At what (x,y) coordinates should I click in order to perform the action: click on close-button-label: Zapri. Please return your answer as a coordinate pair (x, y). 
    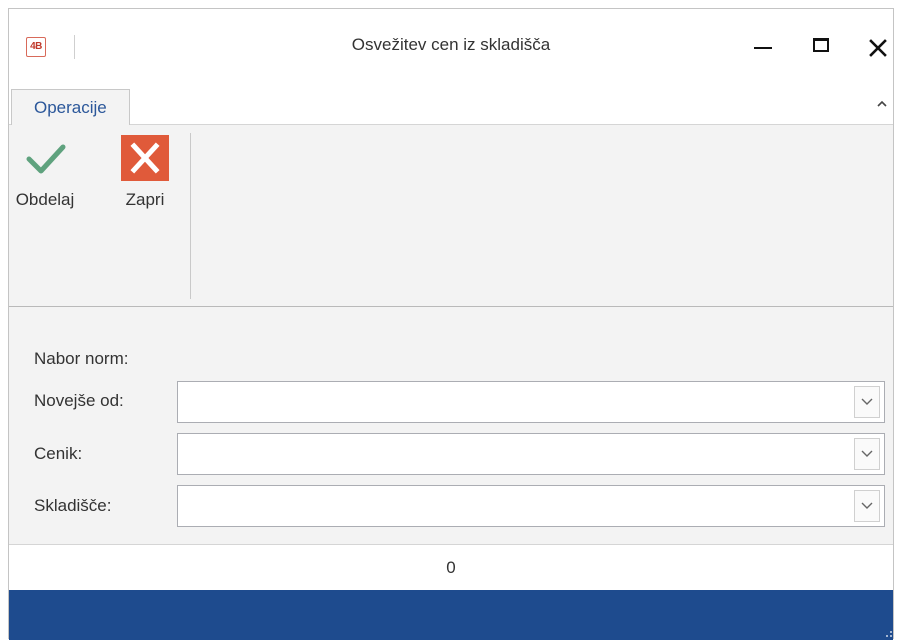
    Looking at the image, I should click on (145, 199).